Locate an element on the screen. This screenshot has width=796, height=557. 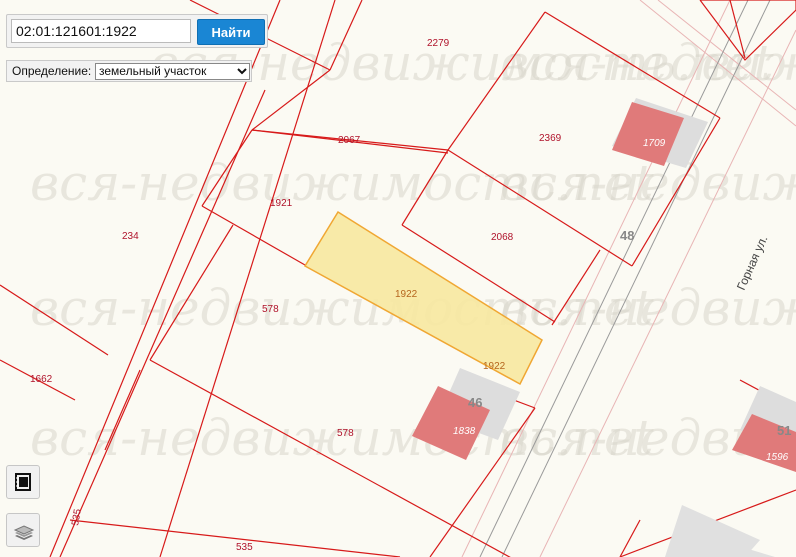
definition-selected-value: земельный участок is located at coordinates (153, 71).